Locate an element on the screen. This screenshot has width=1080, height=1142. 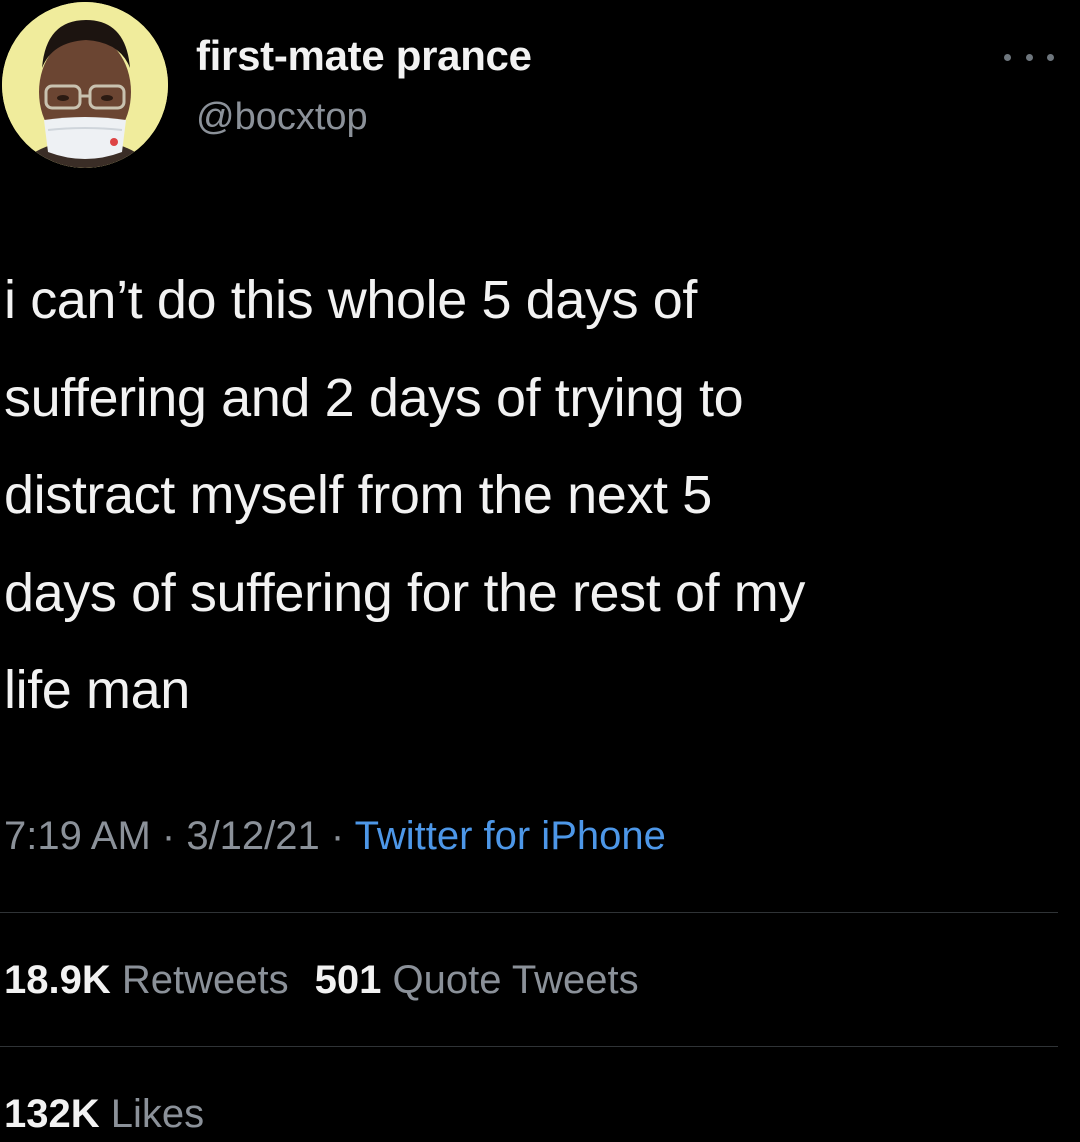
tweet-date: 3/12/21 is located at coordinates (252, 836).